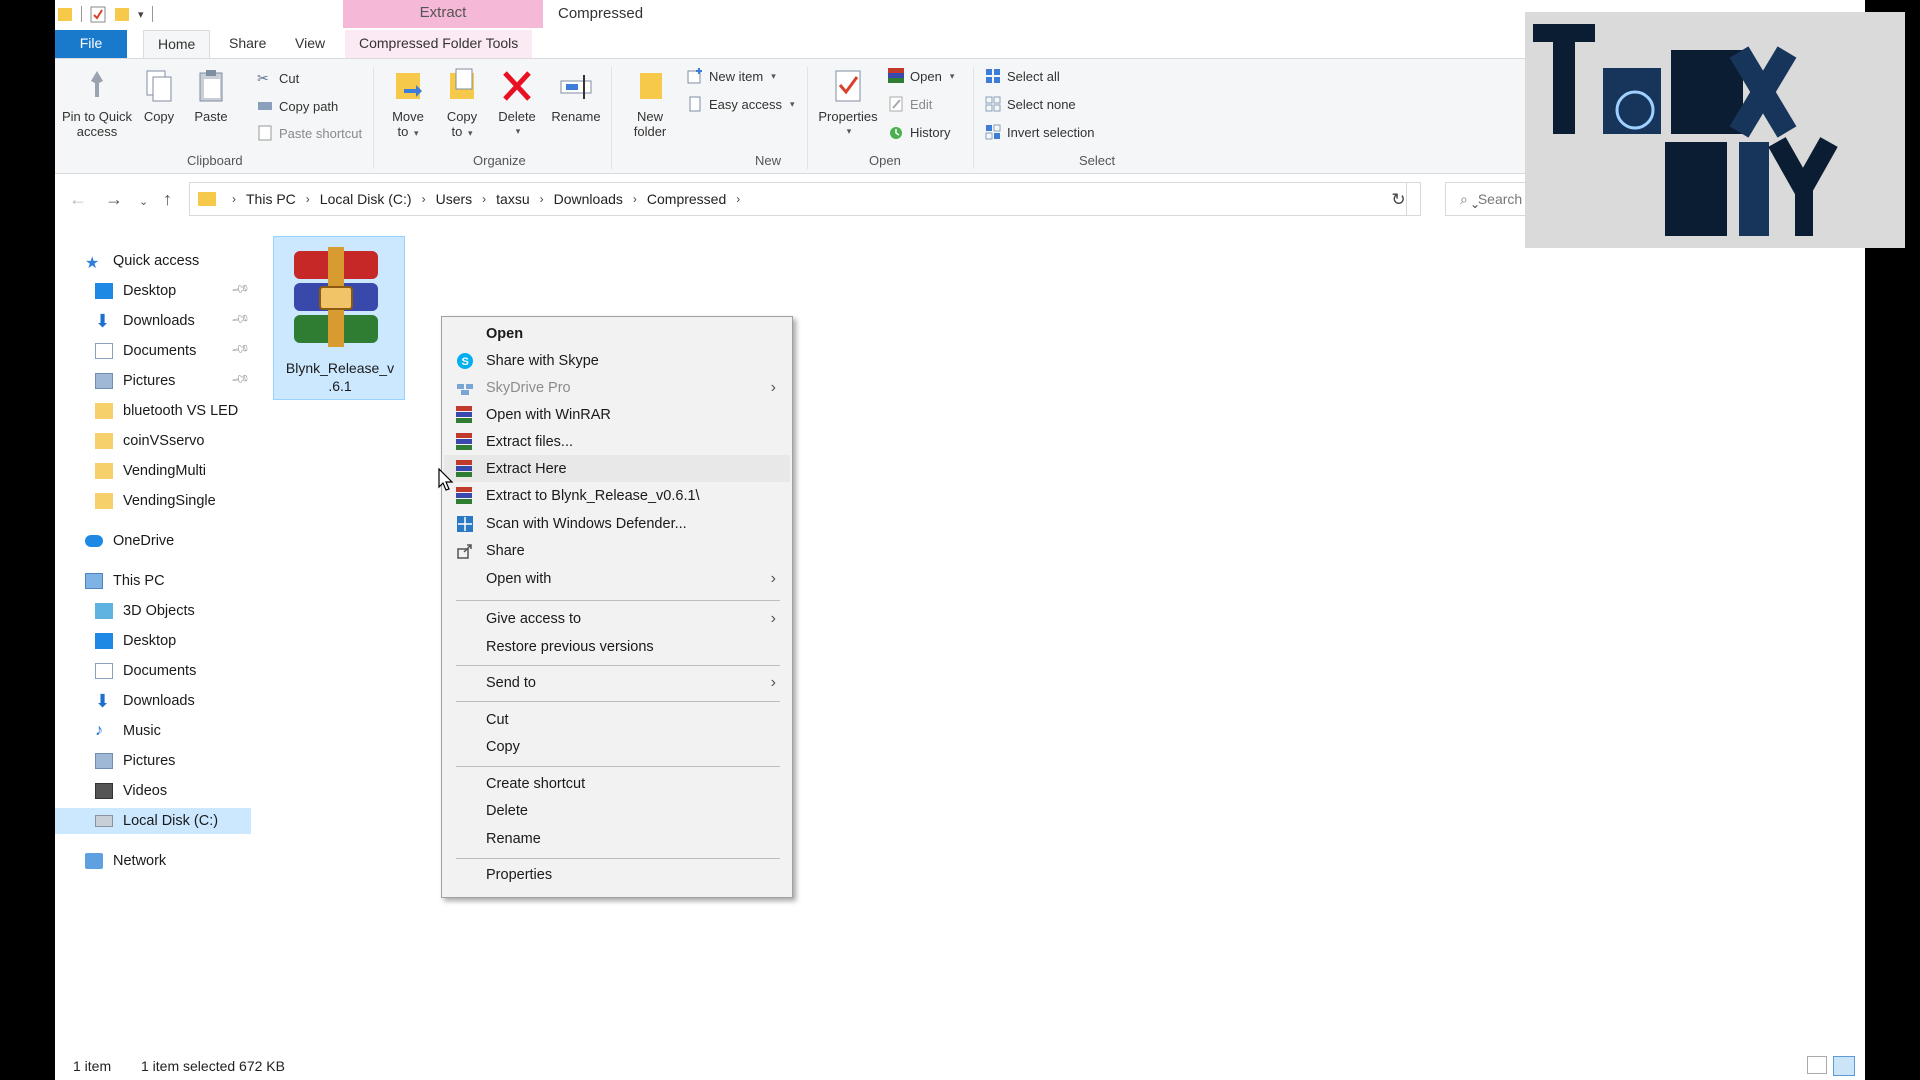 The height and width of the screenshot is (1080, 1920). I want to click on select-none-button: Select none, so click(1030, 104).